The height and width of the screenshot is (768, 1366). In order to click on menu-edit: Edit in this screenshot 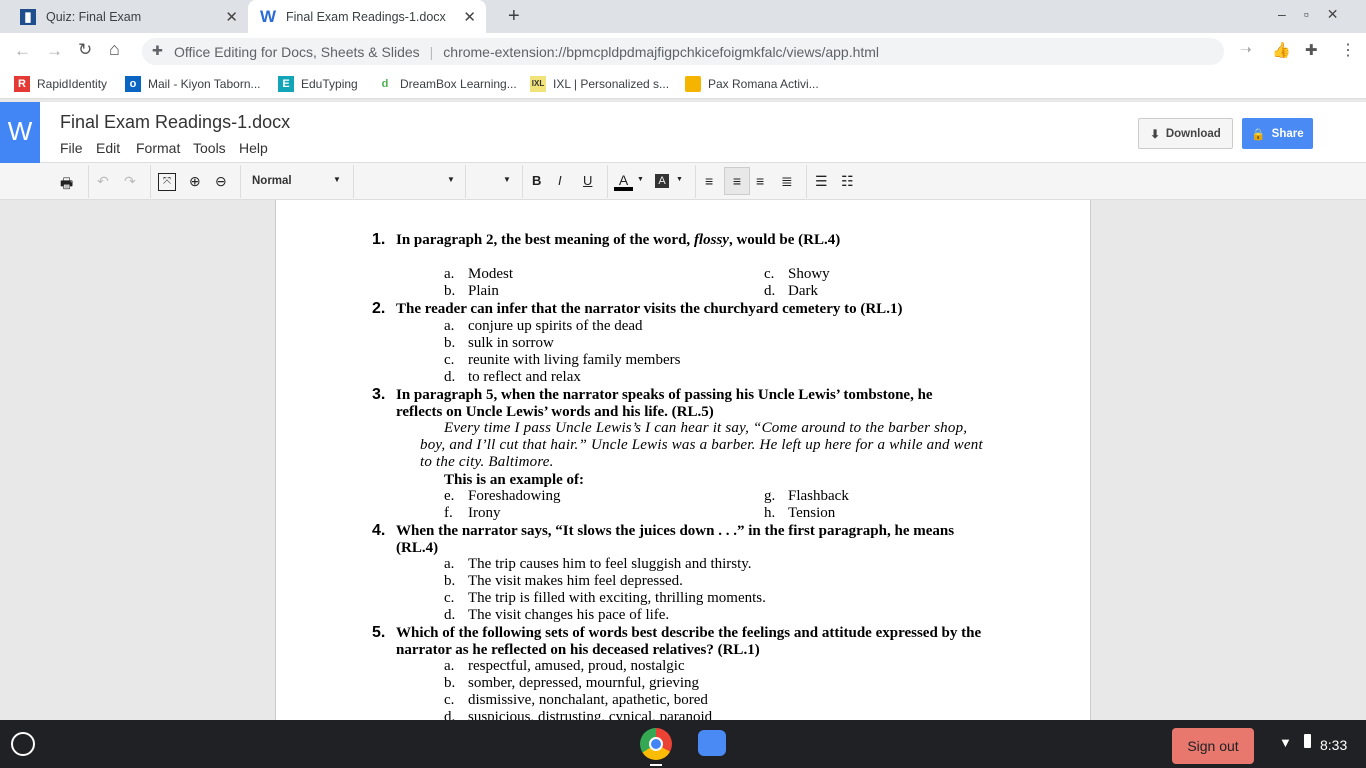, I will do `click(108, 148)`.